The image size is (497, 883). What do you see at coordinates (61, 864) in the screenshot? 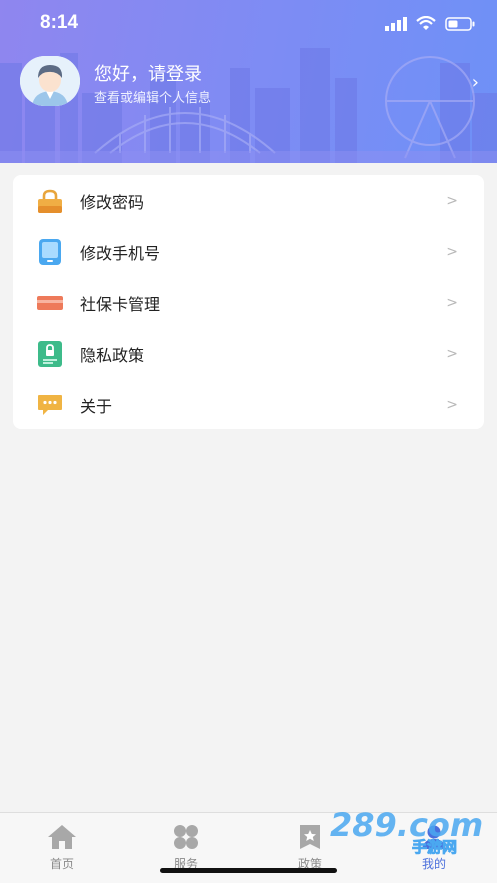
I see `tab-label: 首页` at bounding box center [61, 864].